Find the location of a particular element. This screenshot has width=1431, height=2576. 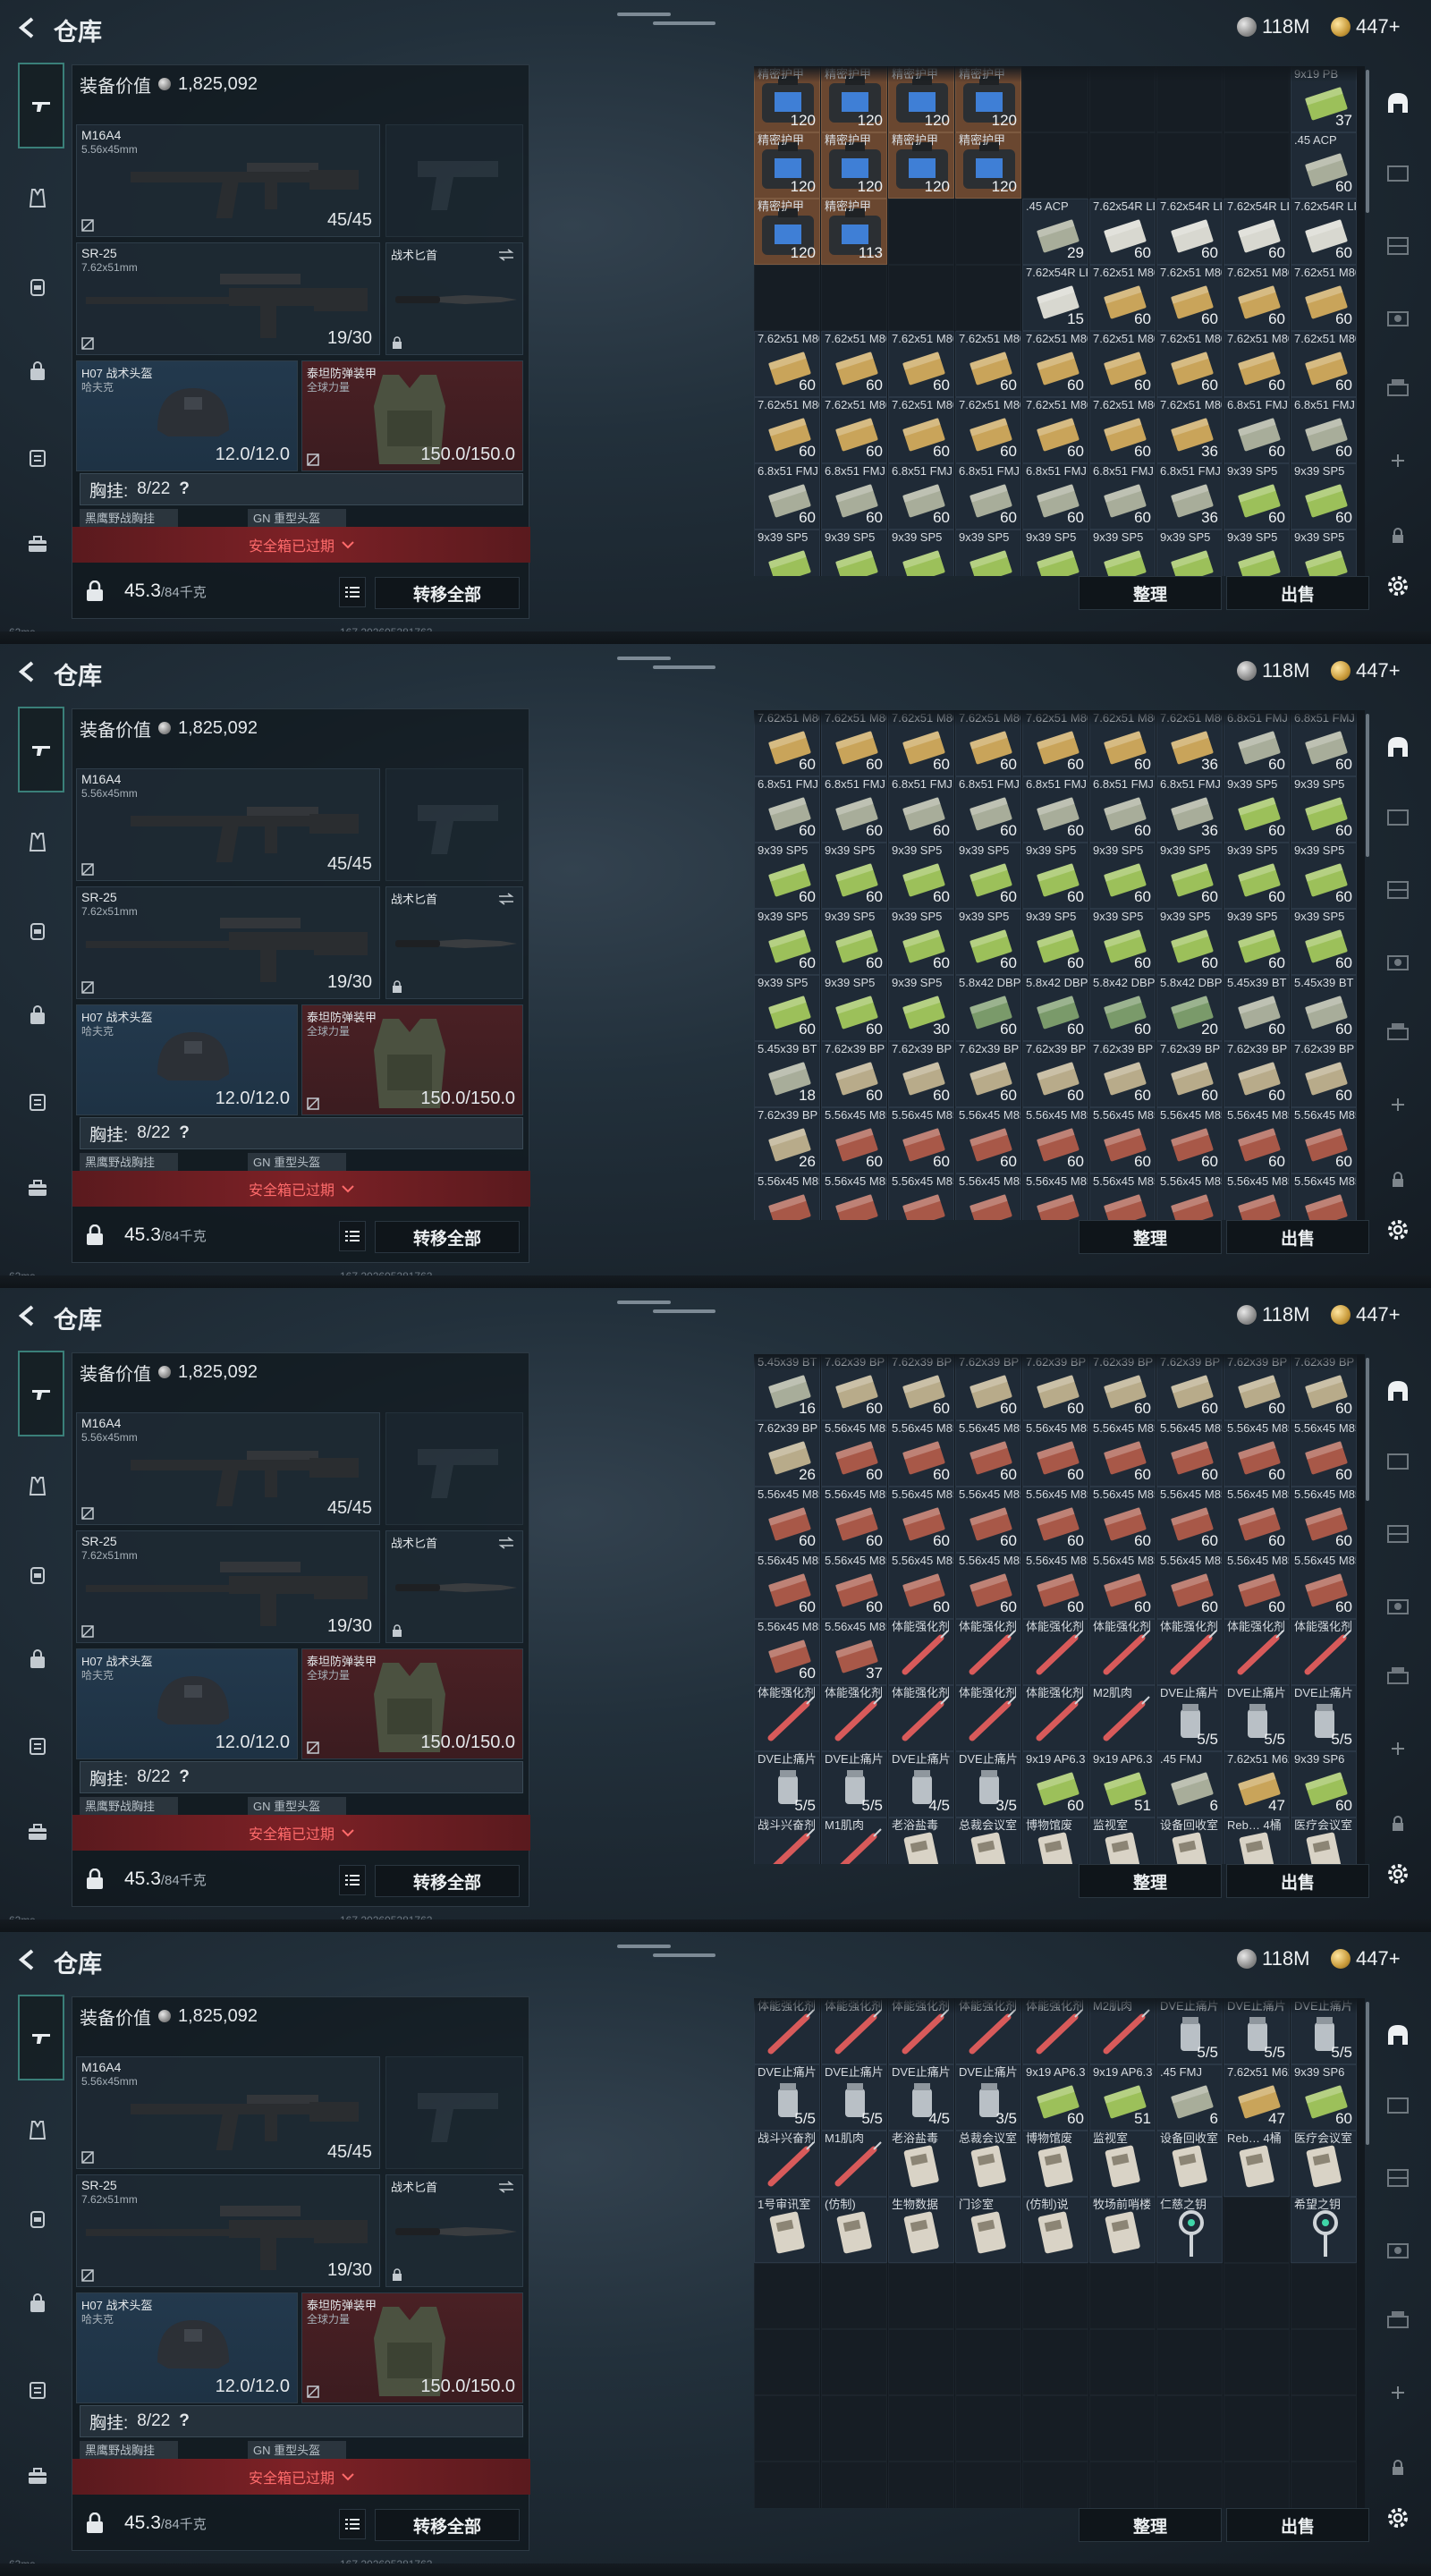

stash-item: 1号审讯室 is located at coordinates (787, 2230).